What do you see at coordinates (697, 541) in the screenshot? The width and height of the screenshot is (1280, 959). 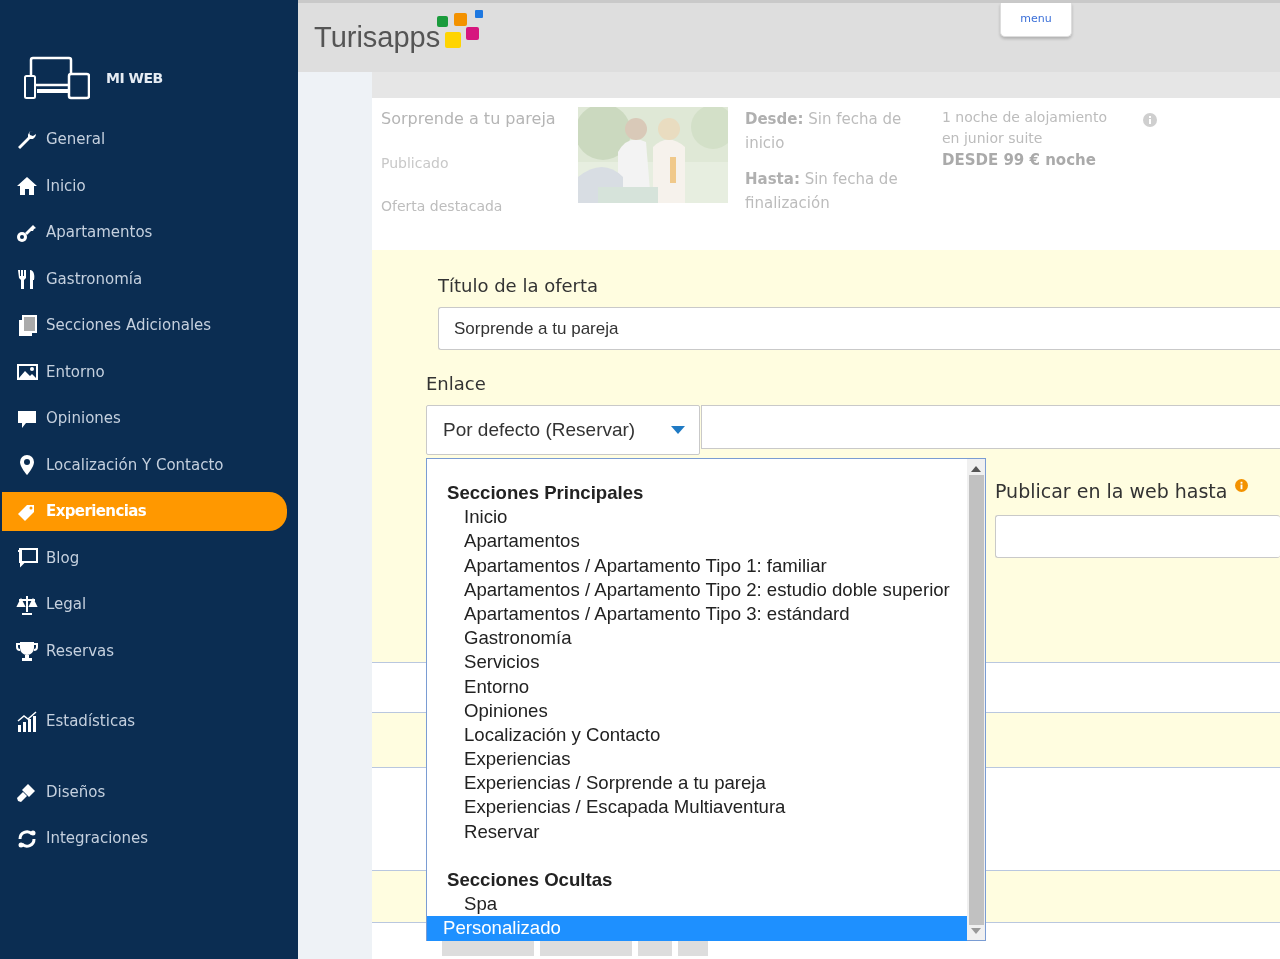 I see `dropdown-option: Apartamentos` at bounding box center [697, 541].